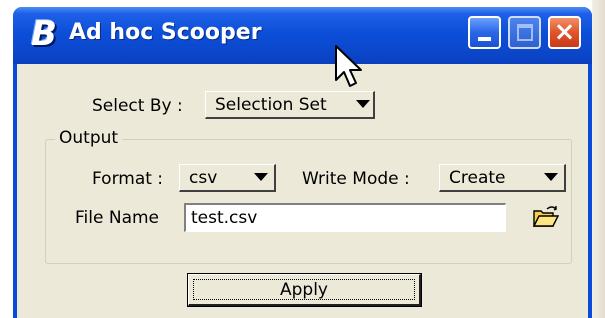 This screenshot has width=605, height=318. I want to click on app-icon: B, so click(44, 34).